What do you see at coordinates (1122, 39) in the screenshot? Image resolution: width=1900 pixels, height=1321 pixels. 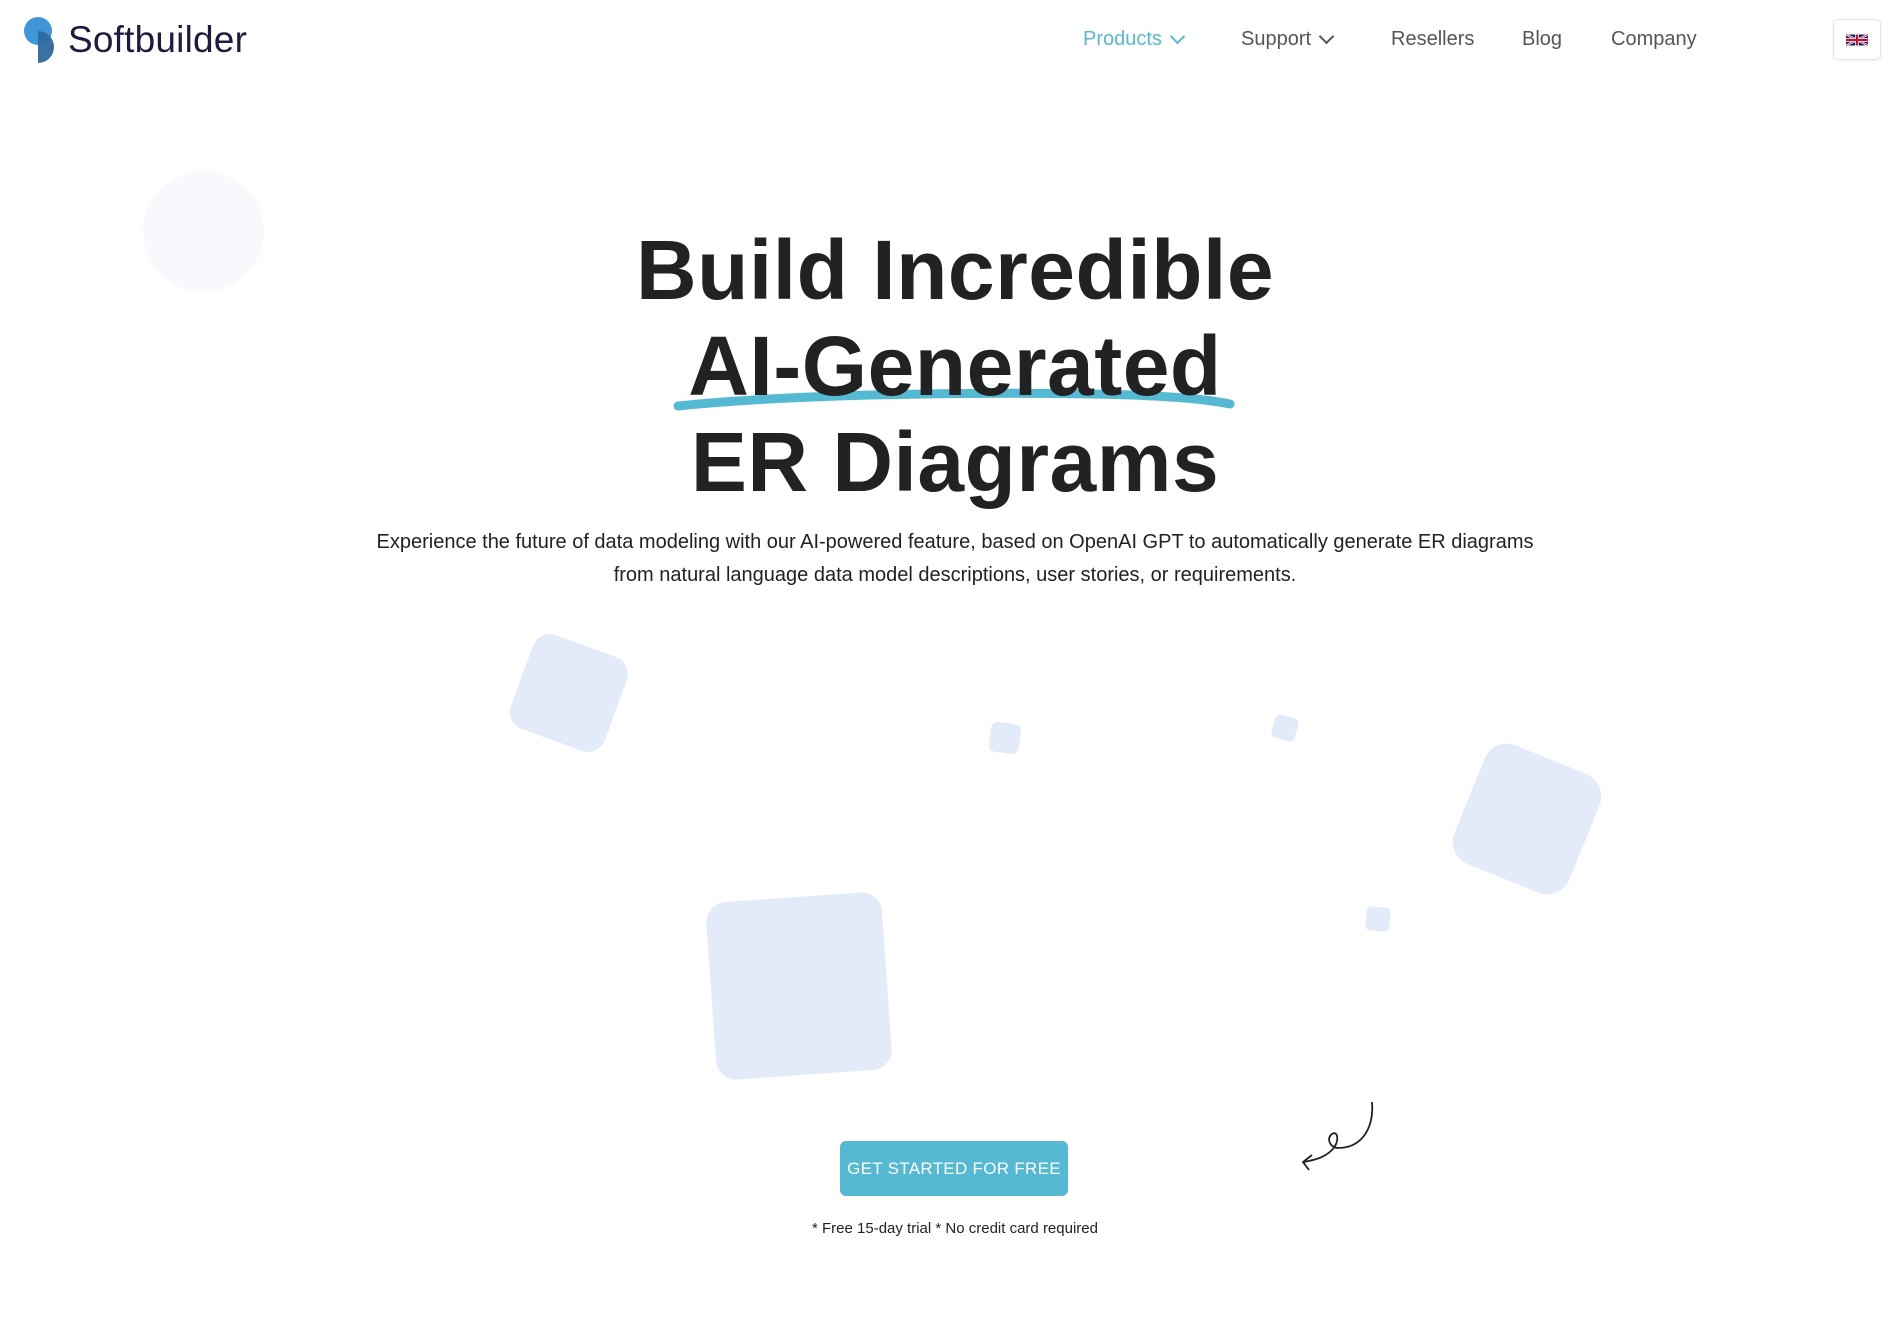 I see `nav-products-label: Products` at bounding box center [1122, 39].